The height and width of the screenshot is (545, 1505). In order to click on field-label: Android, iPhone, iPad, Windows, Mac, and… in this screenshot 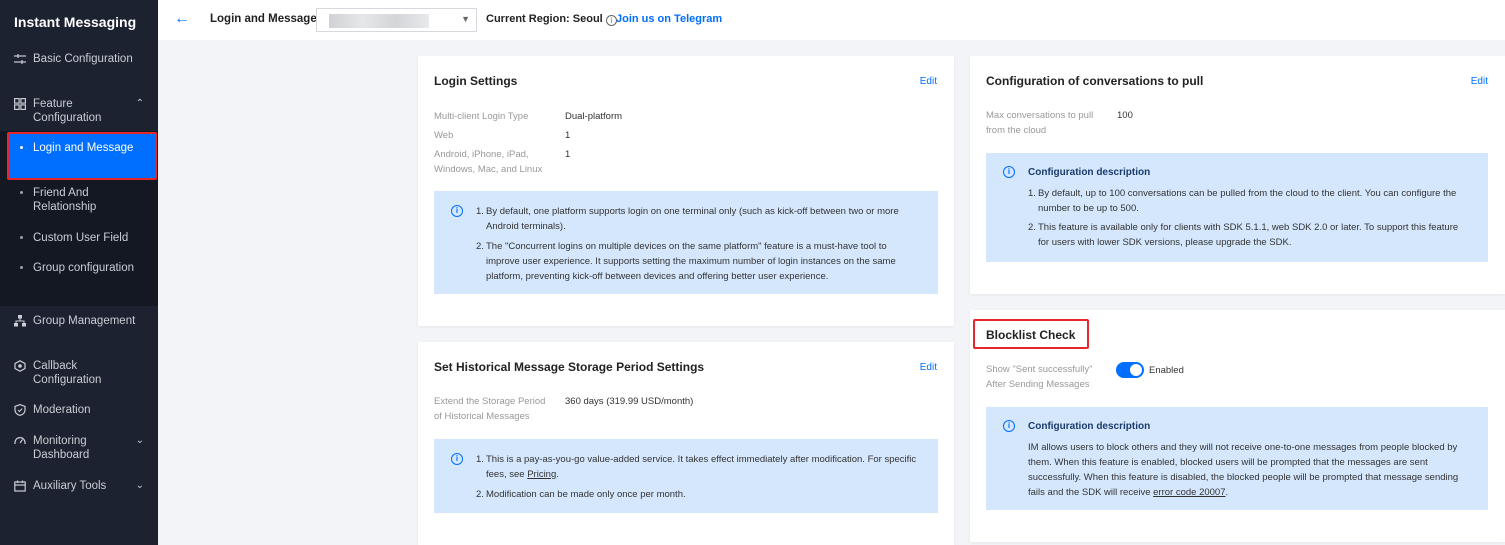, I will do `click(488, 162)`.